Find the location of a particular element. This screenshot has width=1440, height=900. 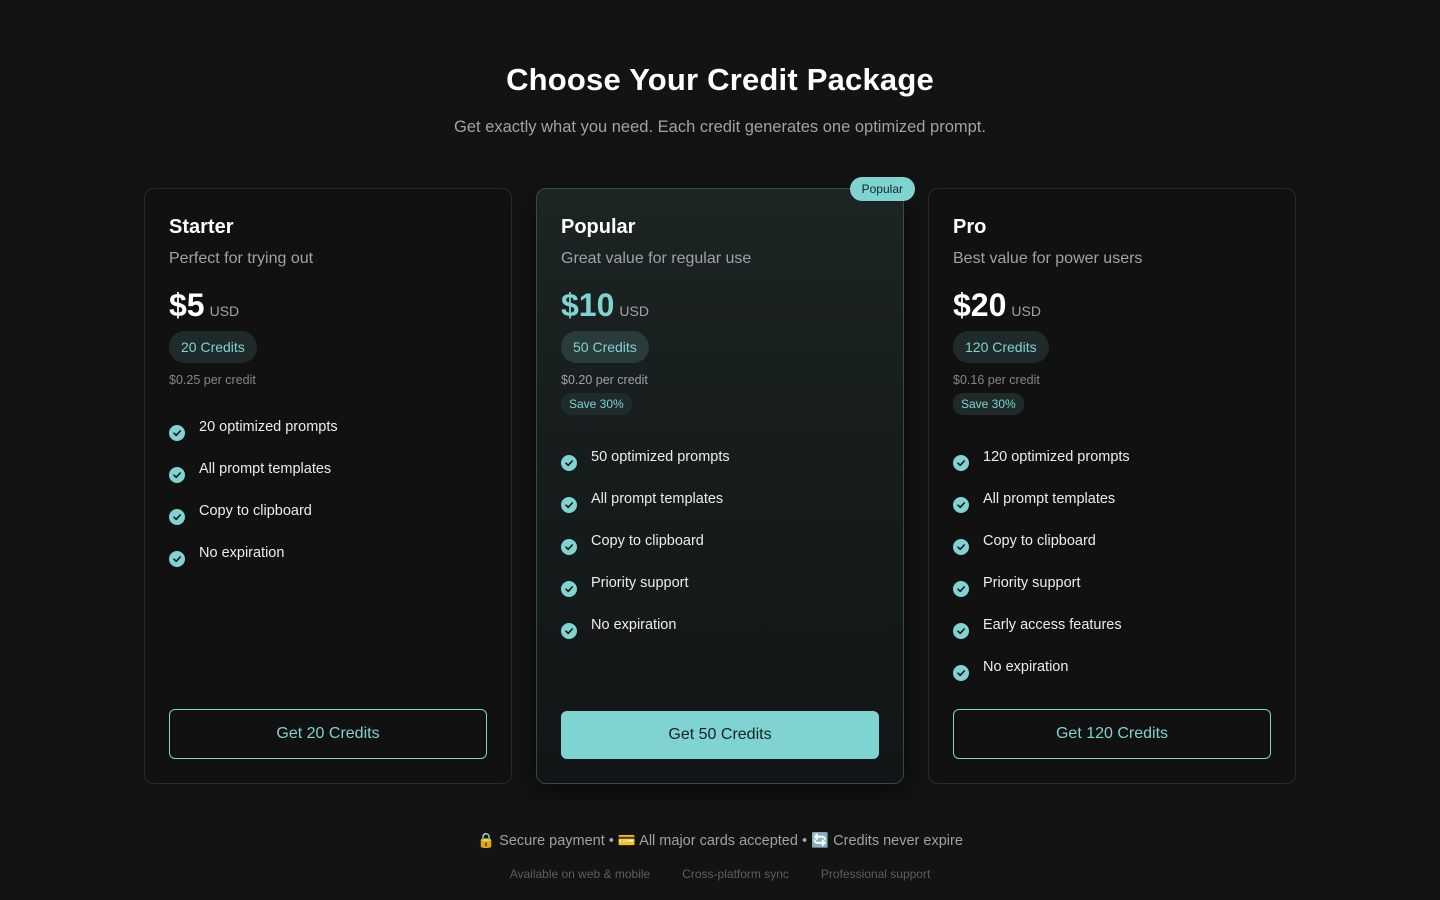

plan-description: Best value for power users is located at coordinates (1048, 258).